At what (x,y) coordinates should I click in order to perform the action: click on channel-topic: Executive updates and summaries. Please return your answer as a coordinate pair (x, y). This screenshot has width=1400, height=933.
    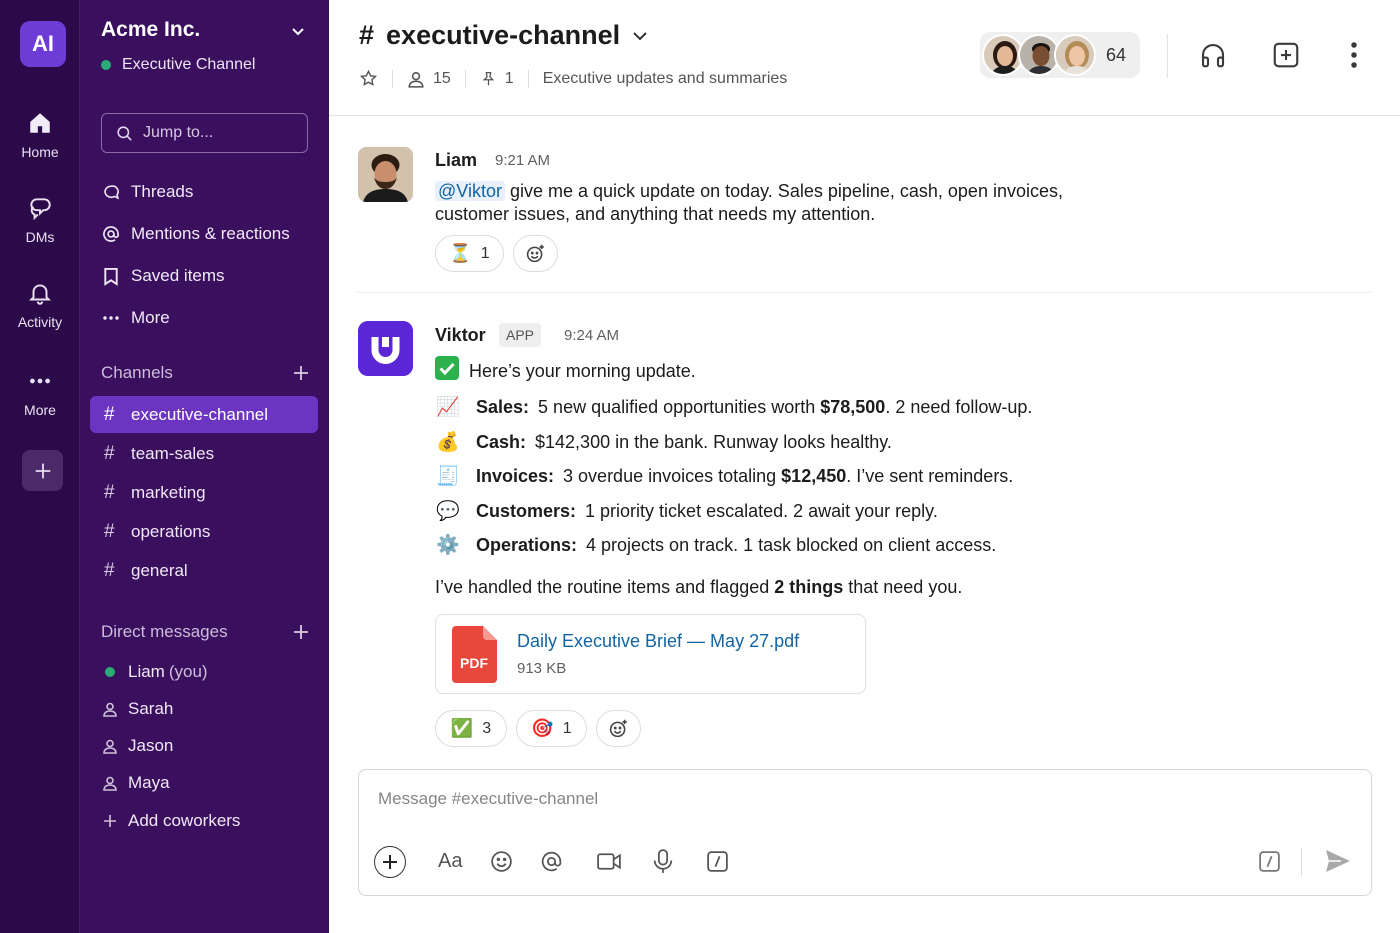
    Looking at the image, I should click on (665, 79).